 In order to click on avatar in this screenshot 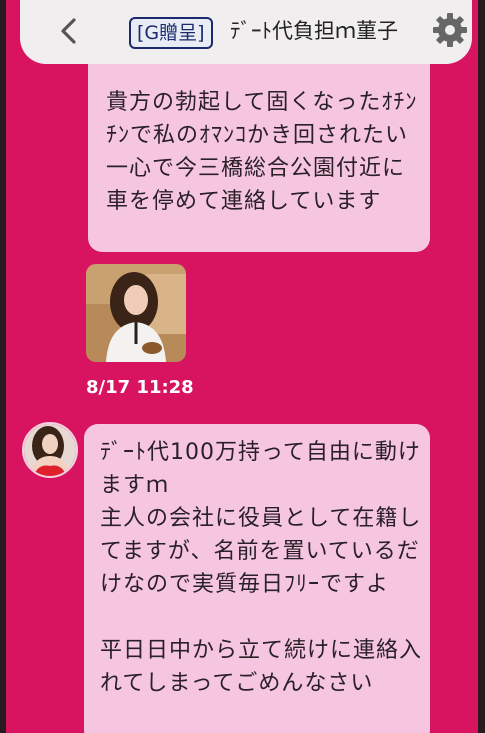, I will do `click(50, 450)`.